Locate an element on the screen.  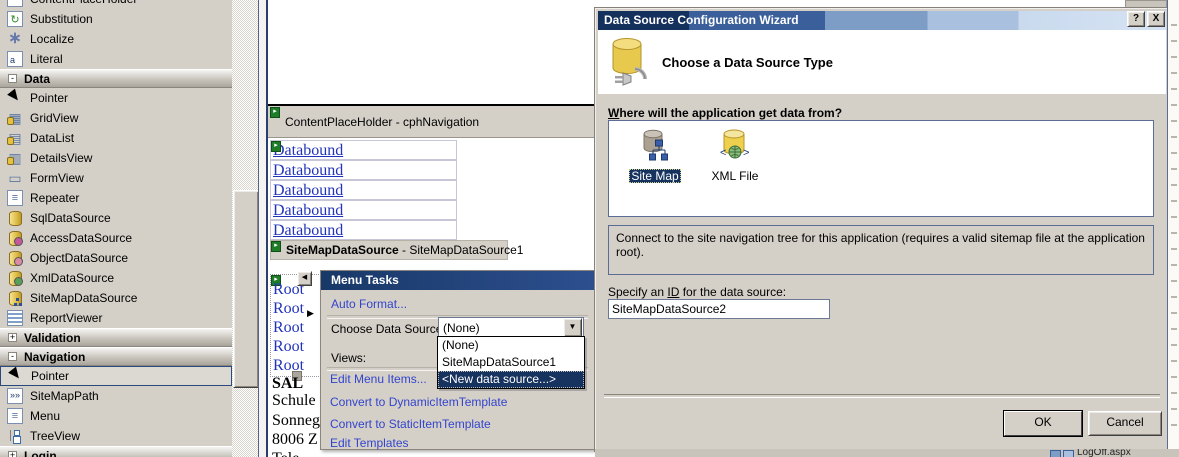
combobox-value: (None) is located at coordinates (461, 327).